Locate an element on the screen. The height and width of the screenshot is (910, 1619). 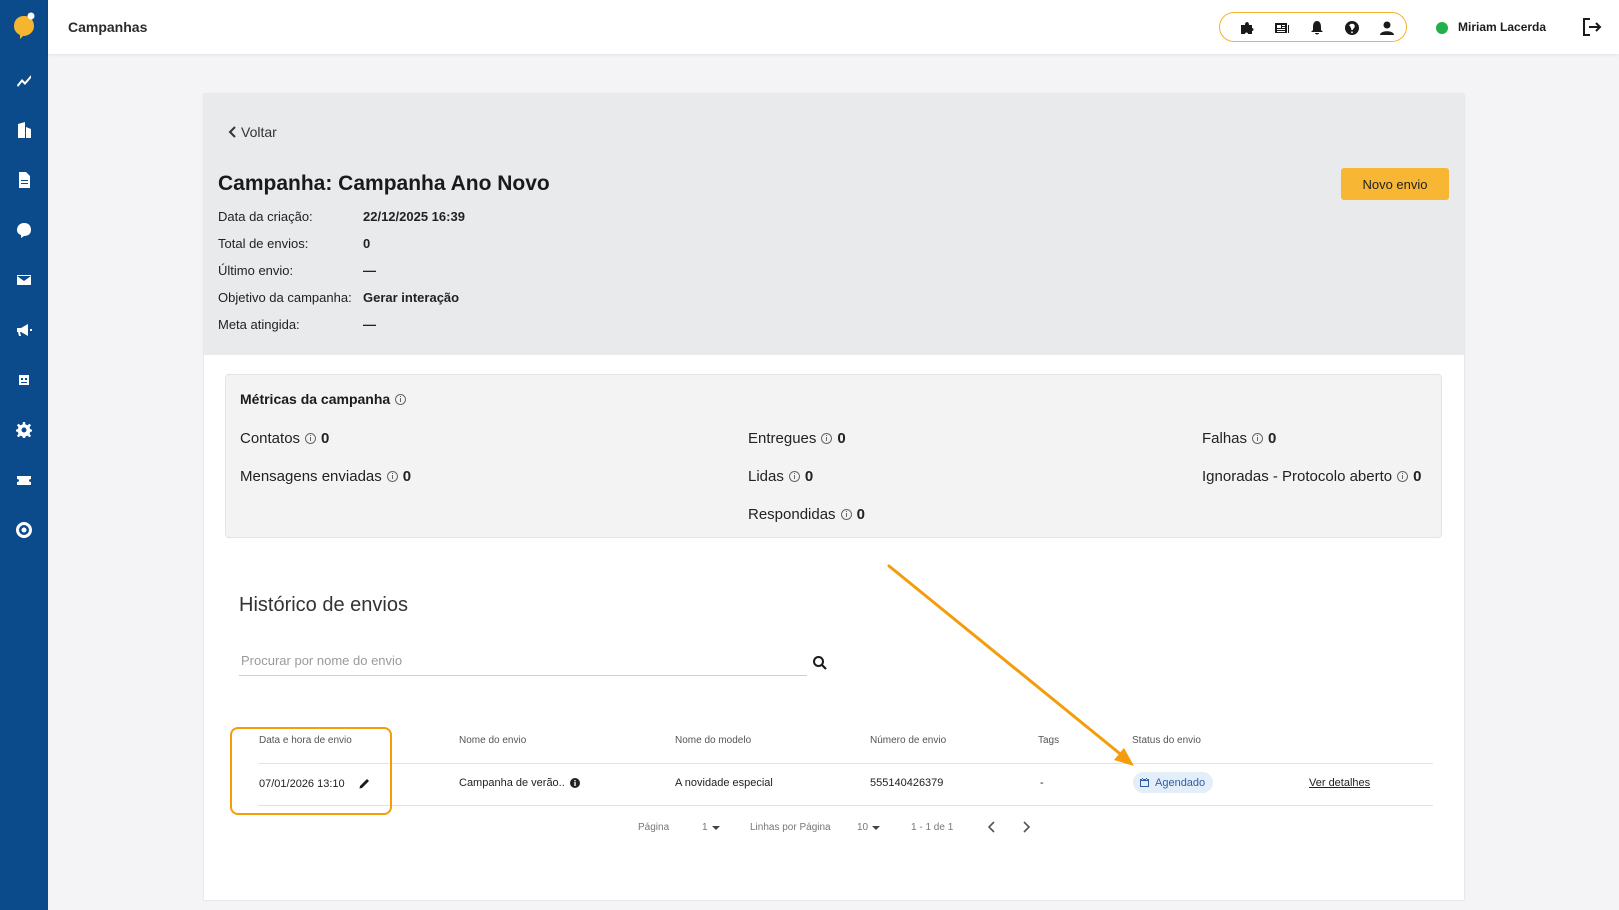
pager-range: 1 - 1 de 1 is located at coordinates (932, 827).